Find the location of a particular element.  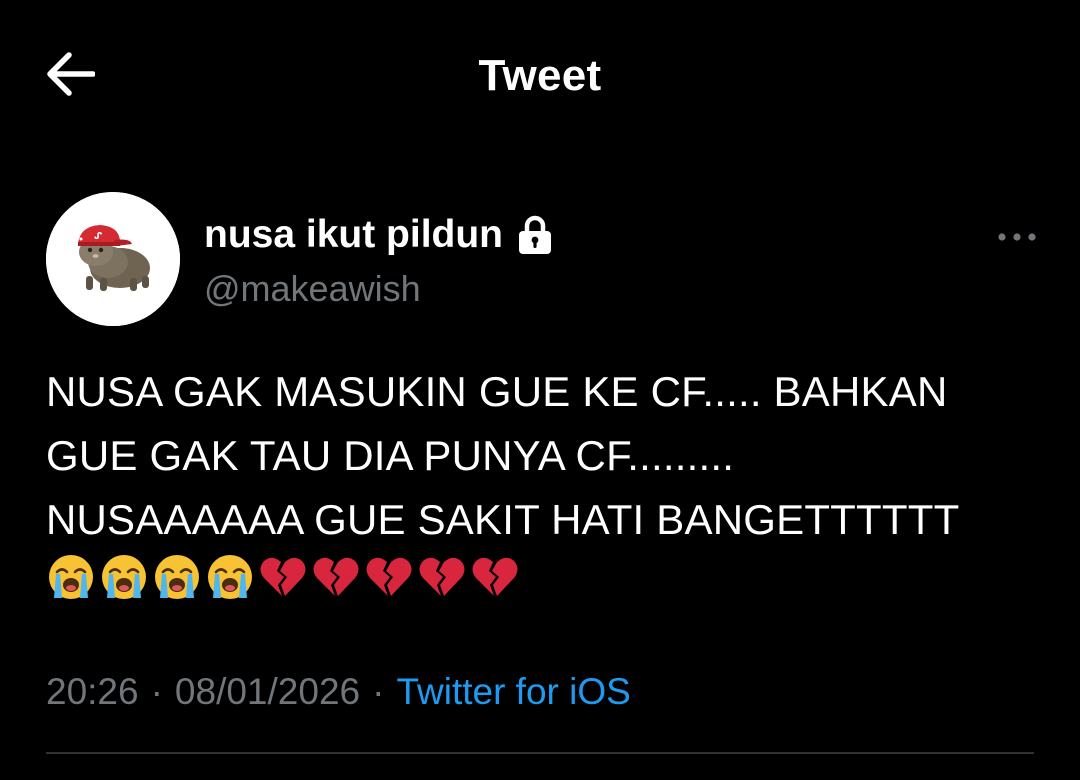

more-options-button is located at coordinates (1017, 237).